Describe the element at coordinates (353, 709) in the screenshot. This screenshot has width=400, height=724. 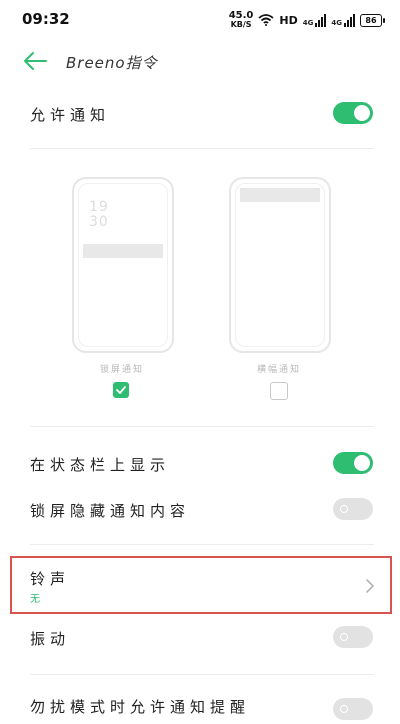
I see `dnd-allow-toggle` at that location.